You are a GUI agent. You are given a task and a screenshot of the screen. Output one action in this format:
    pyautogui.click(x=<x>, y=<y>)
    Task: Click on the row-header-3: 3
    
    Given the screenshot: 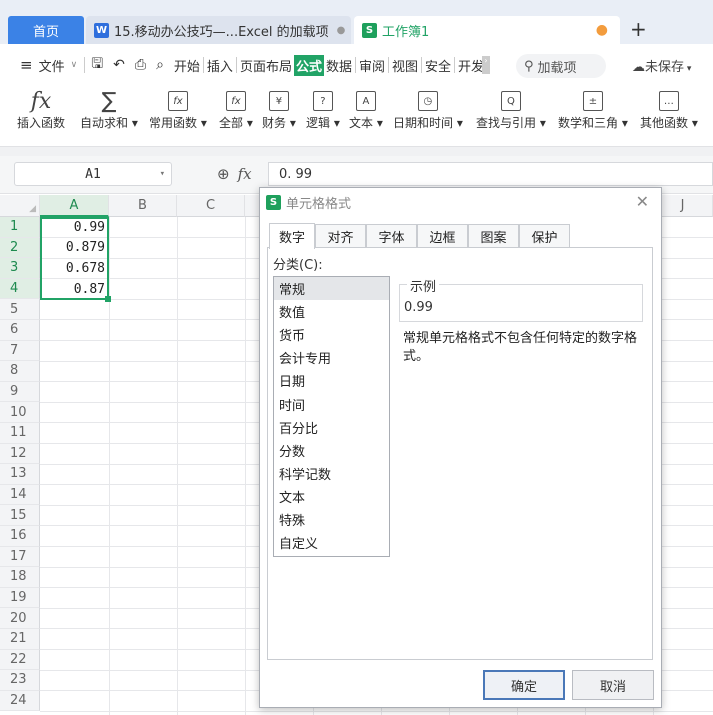 What is the action you would take?
    pyautogui.click(x=20, y=268)
    